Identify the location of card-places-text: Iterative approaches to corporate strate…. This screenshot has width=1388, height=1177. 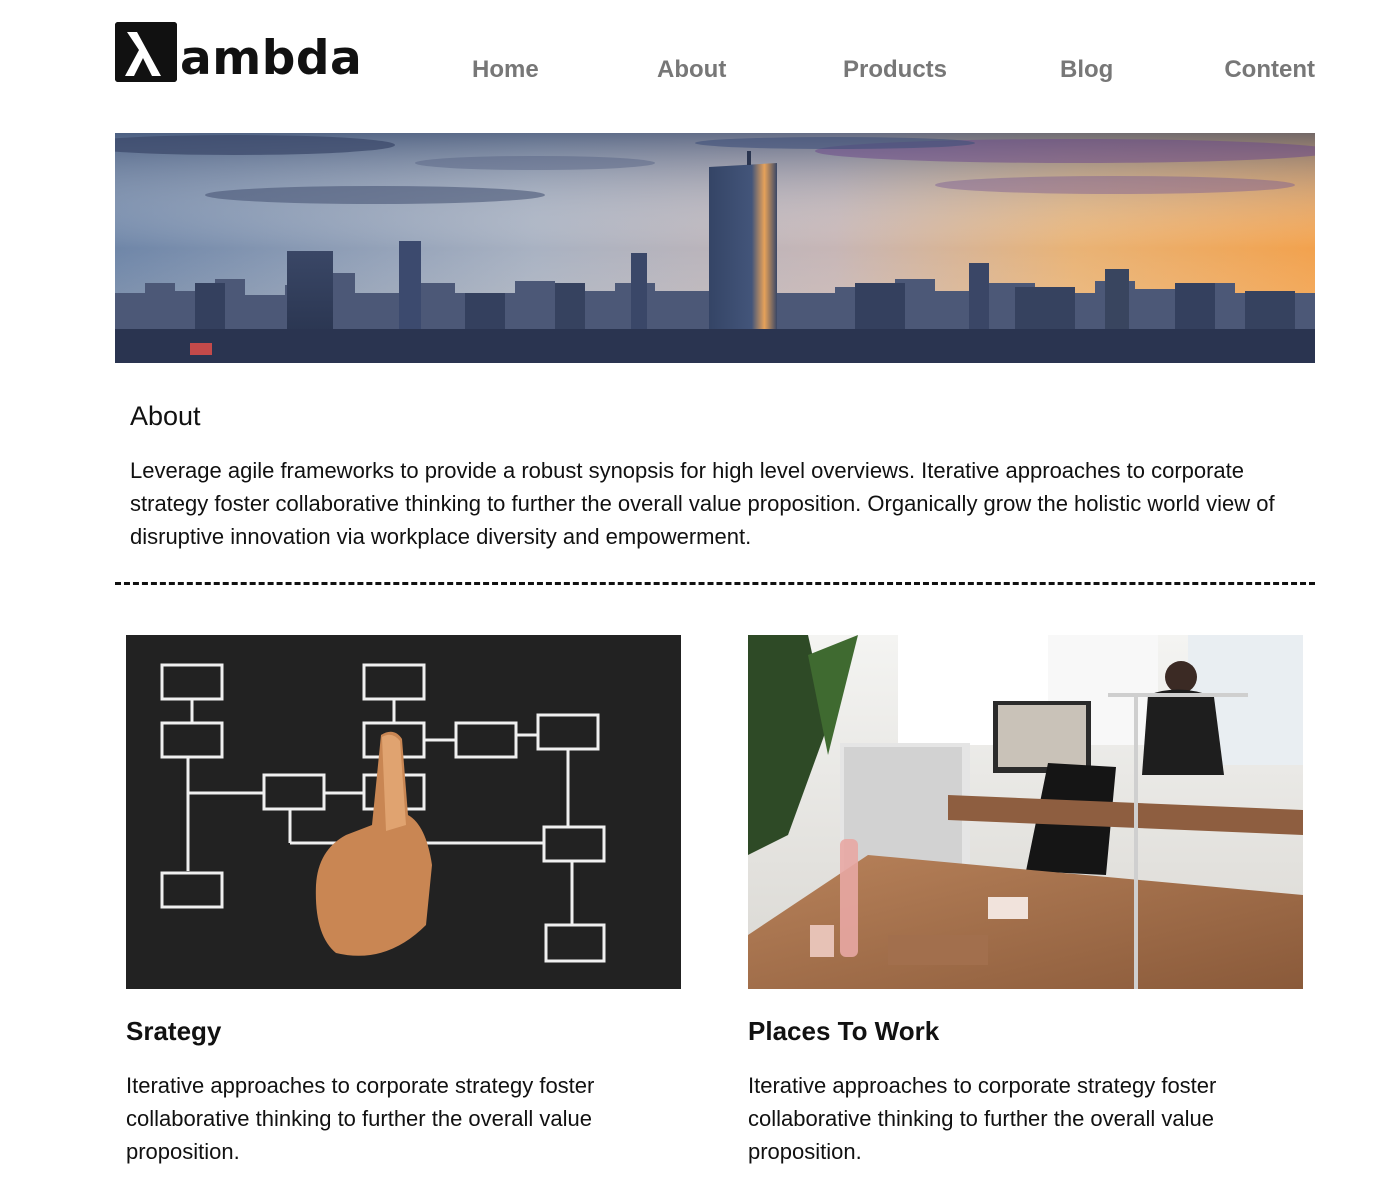
(982, 1118).